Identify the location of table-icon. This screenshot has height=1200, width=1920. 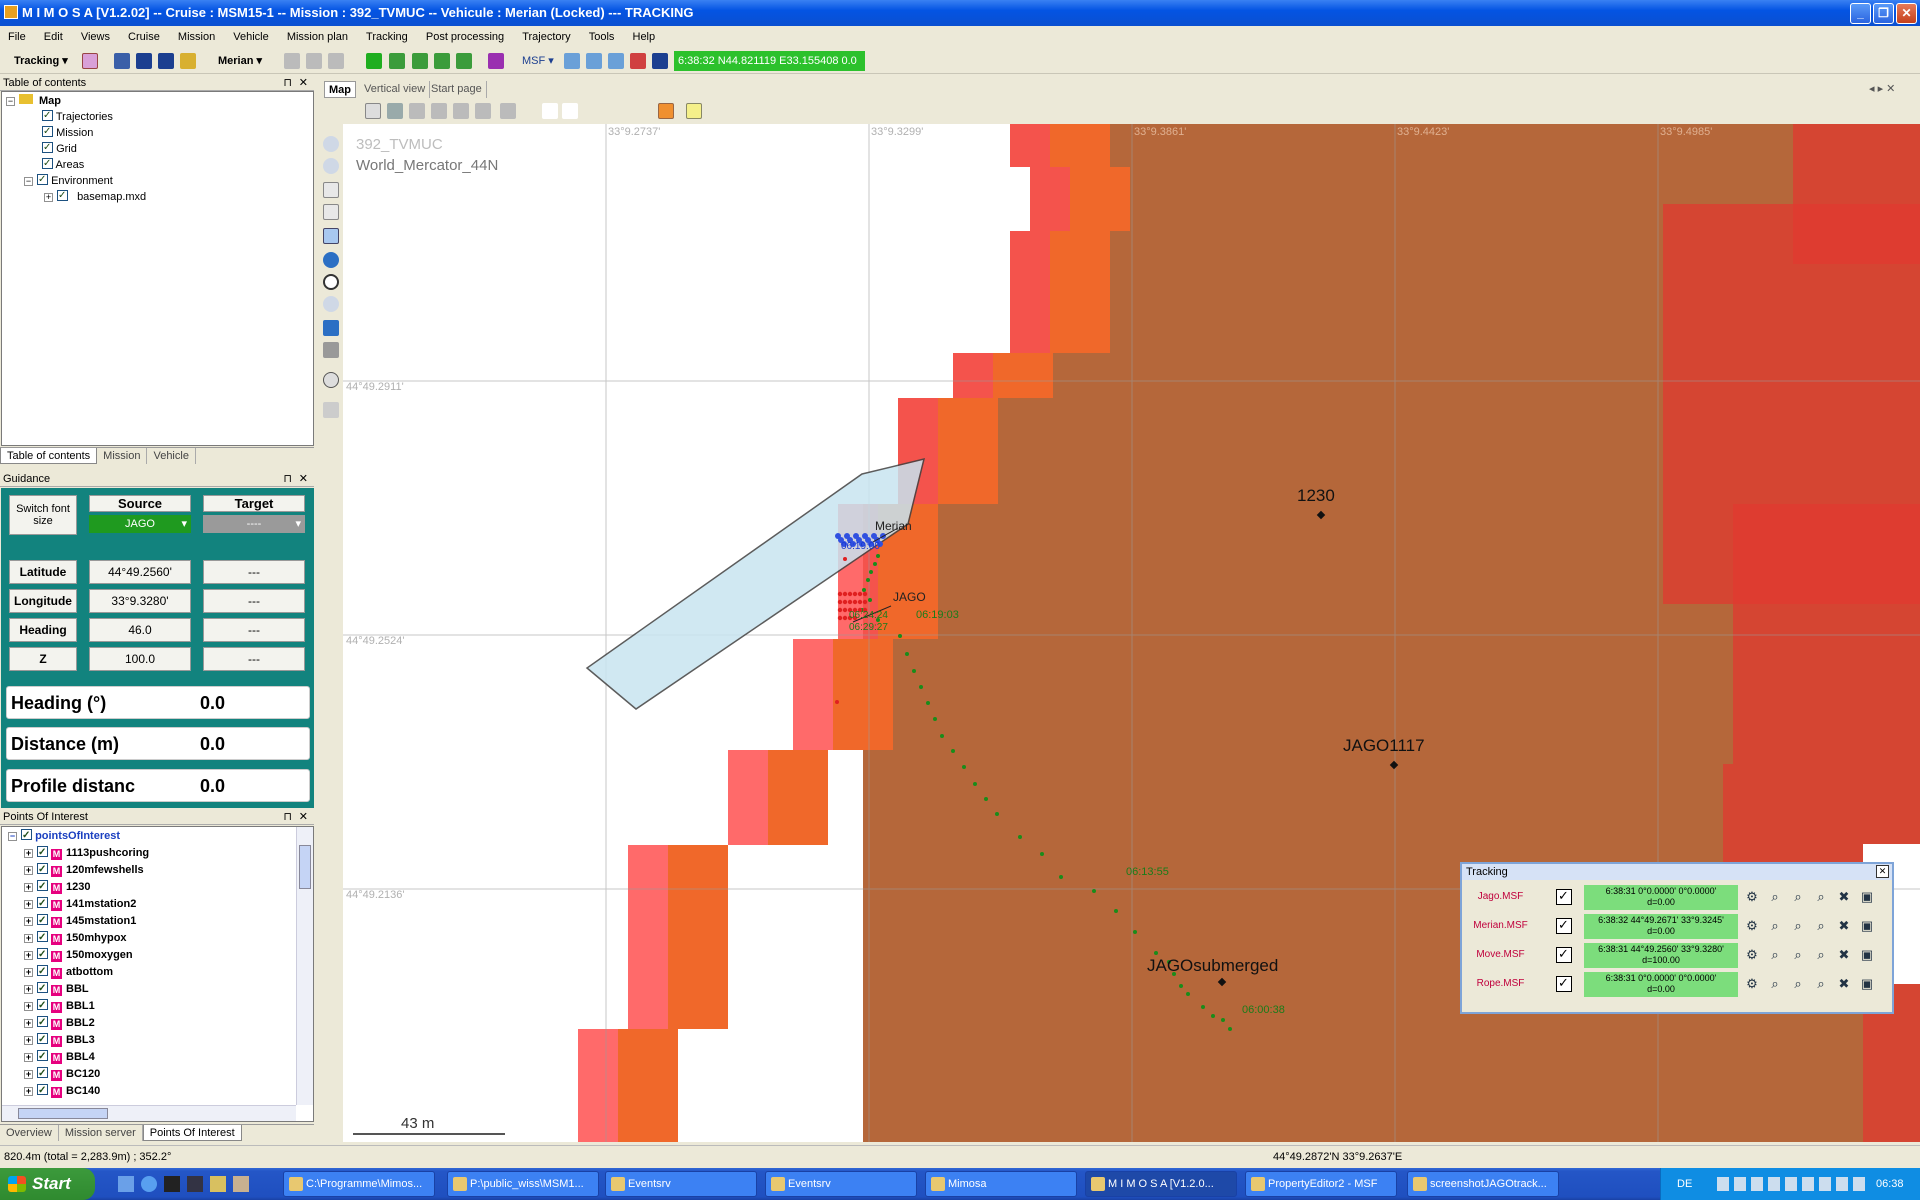
(314, 61).